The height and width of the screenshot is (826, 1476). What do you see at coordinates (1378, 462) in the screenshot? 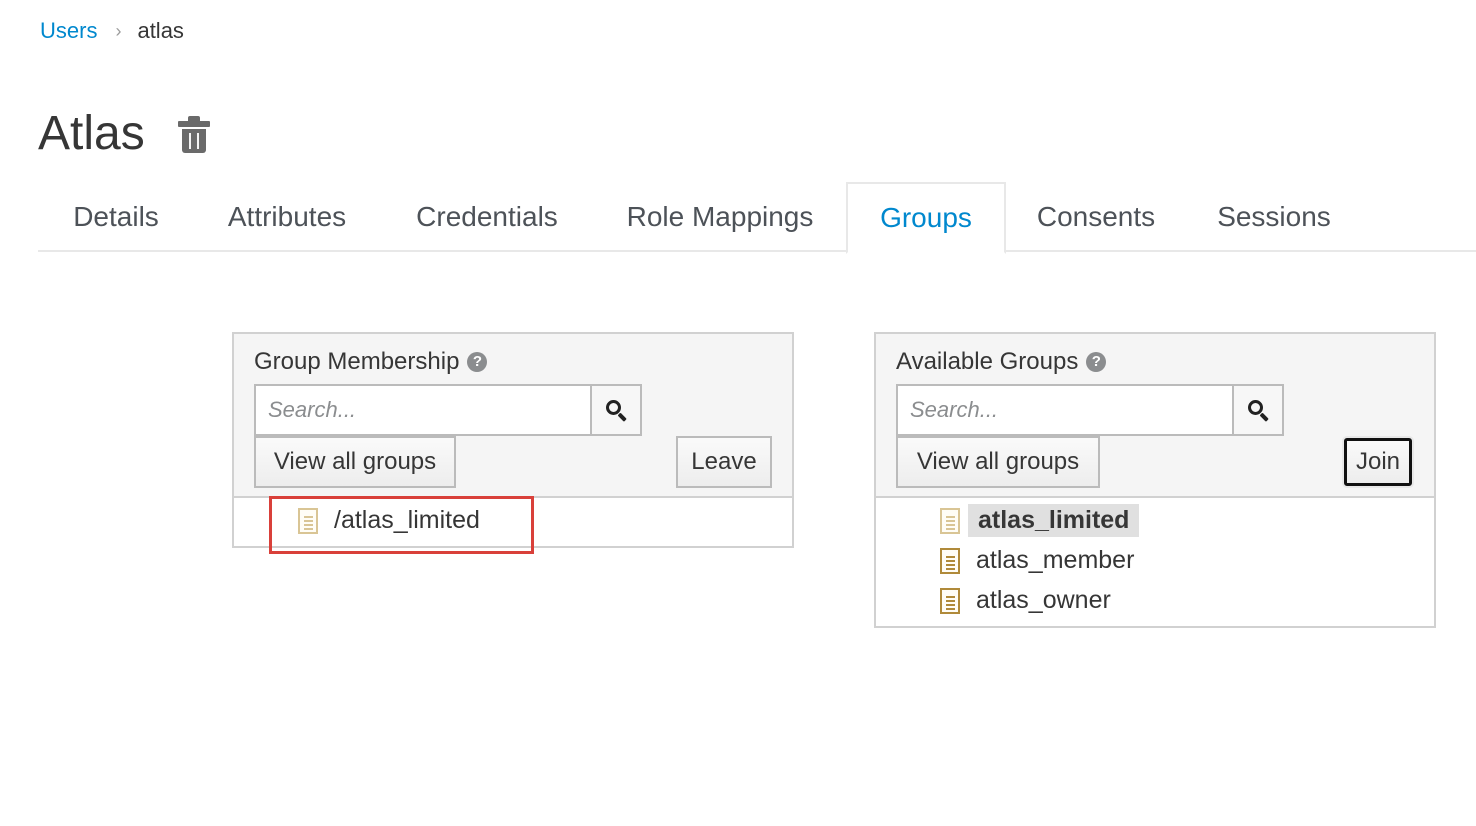
I see `join-button: Join` at bounding box center [1378, 462].